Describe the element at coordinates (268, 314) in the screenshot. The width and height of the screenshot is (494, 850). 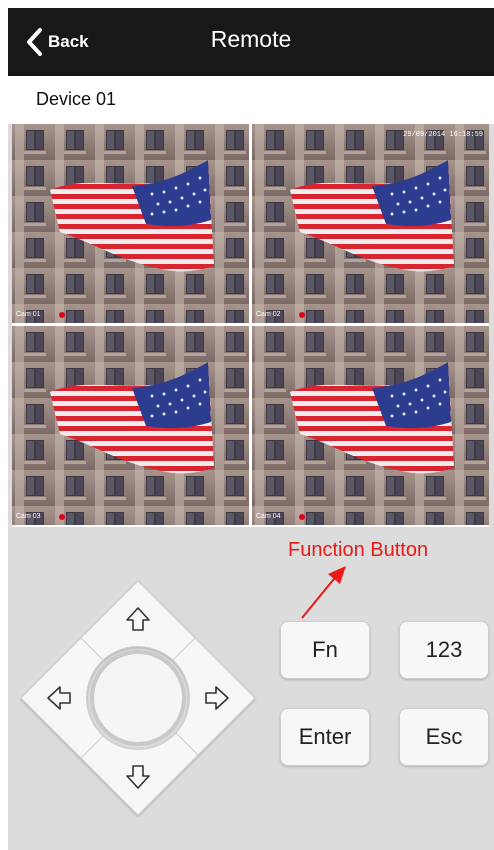
I see `camera-label: Cam 02` at that location.